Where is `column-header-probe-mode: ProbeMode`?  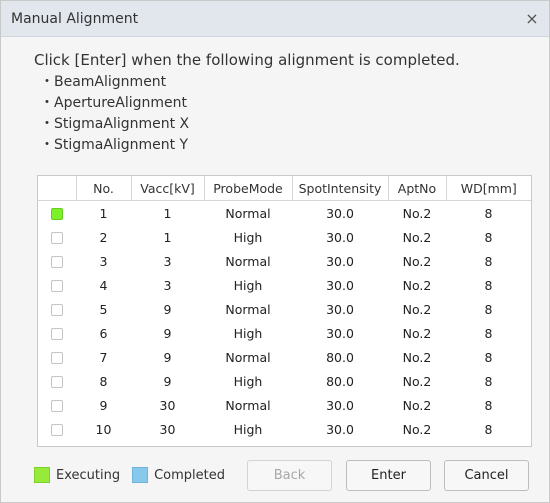 column-header-probe-mode: ProbeMode is located at coordinates (248, 188).